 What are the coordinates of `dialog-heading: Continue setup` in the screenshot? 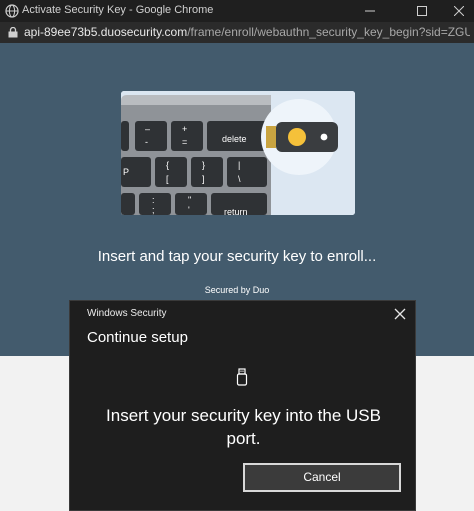 It's located at (137, 337).